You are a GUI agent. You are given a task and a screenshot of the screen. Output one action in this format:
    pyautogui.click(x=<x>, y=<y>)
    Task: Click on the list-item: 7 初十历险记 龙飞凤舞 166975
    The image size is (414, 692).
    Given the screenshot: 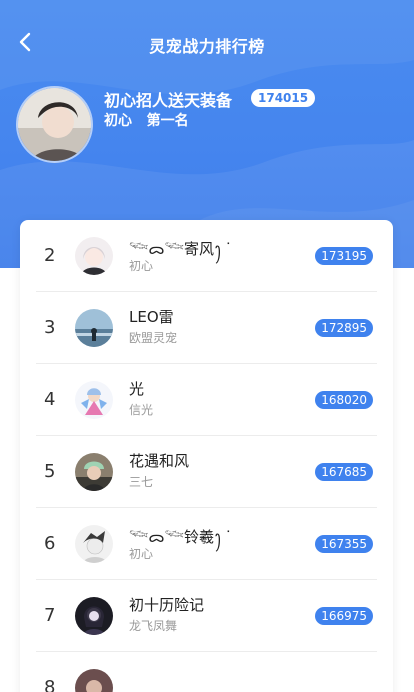 What is the action you would take?
    pyautogui.click(x=206, y=616)
    